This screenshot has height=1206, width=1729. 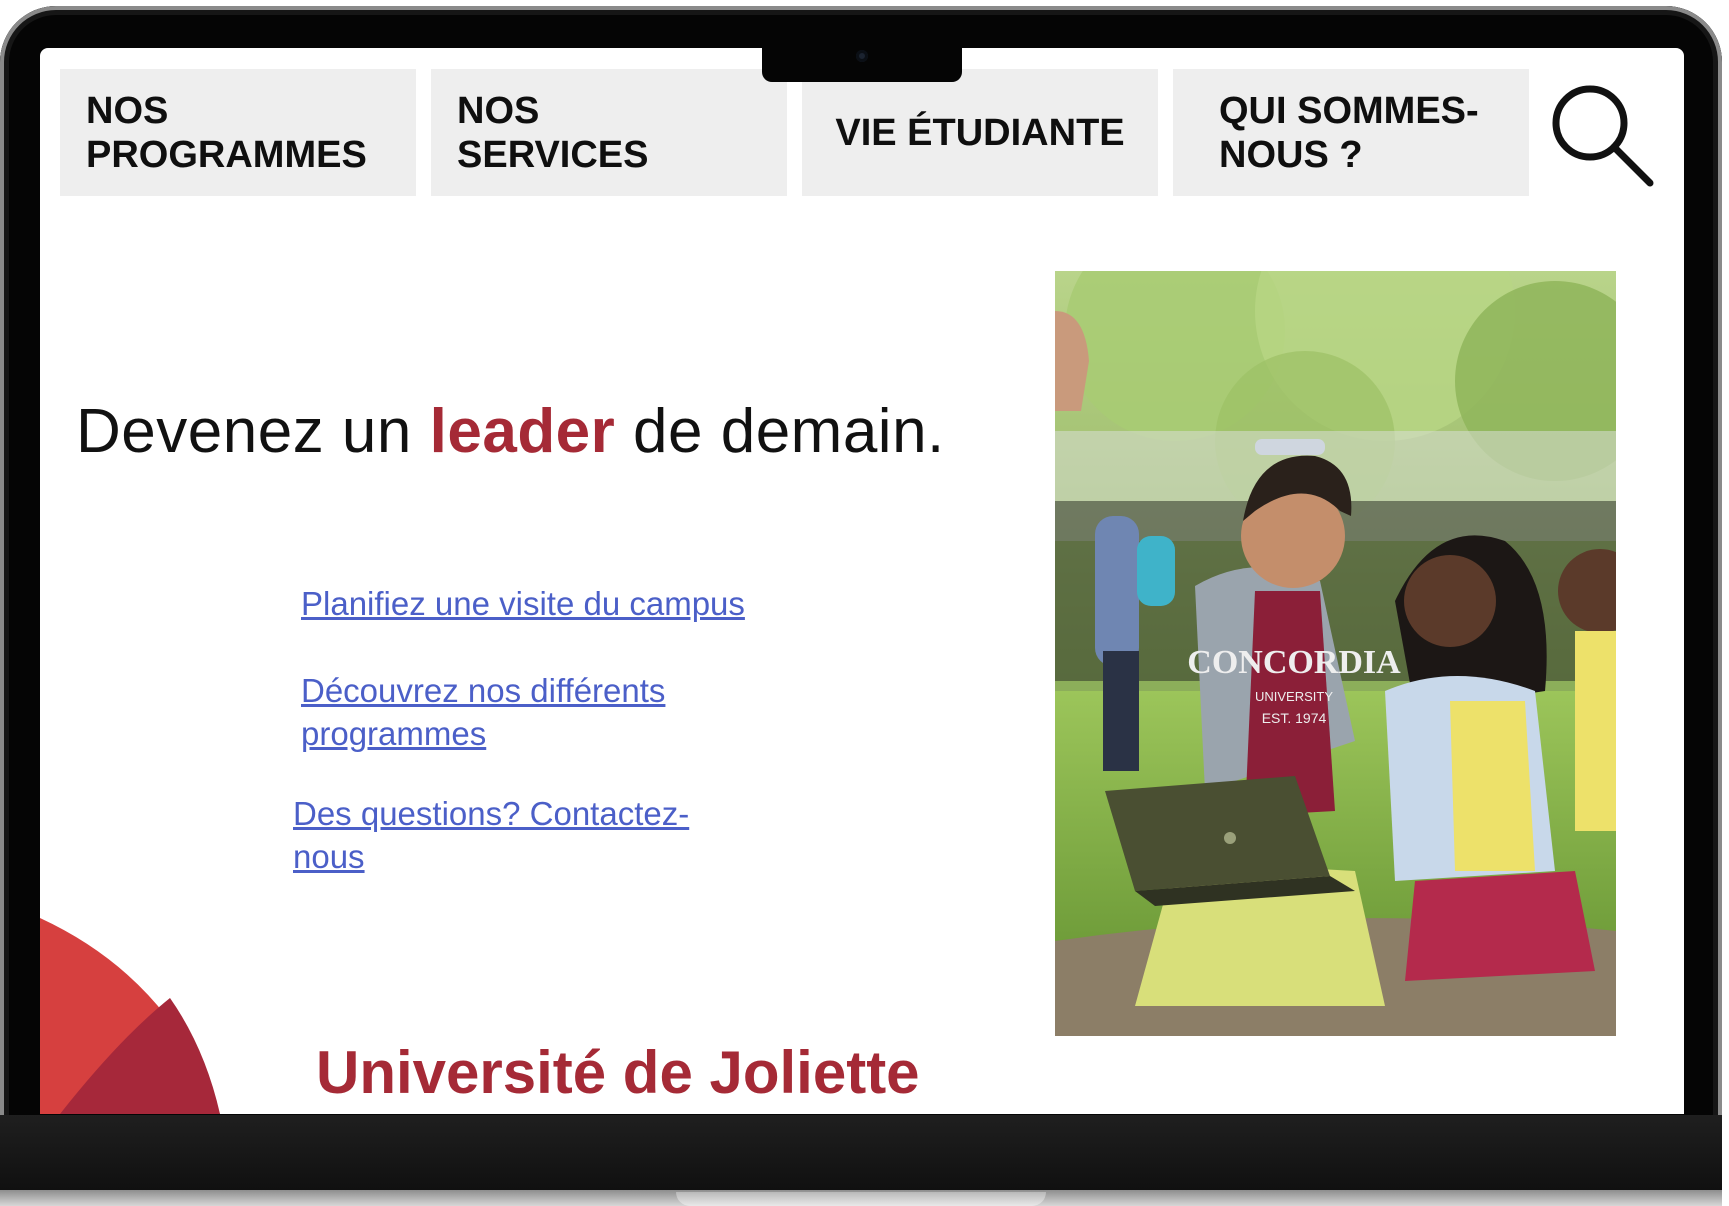 I want to click on camera-notch, so click(x=862, y=64).